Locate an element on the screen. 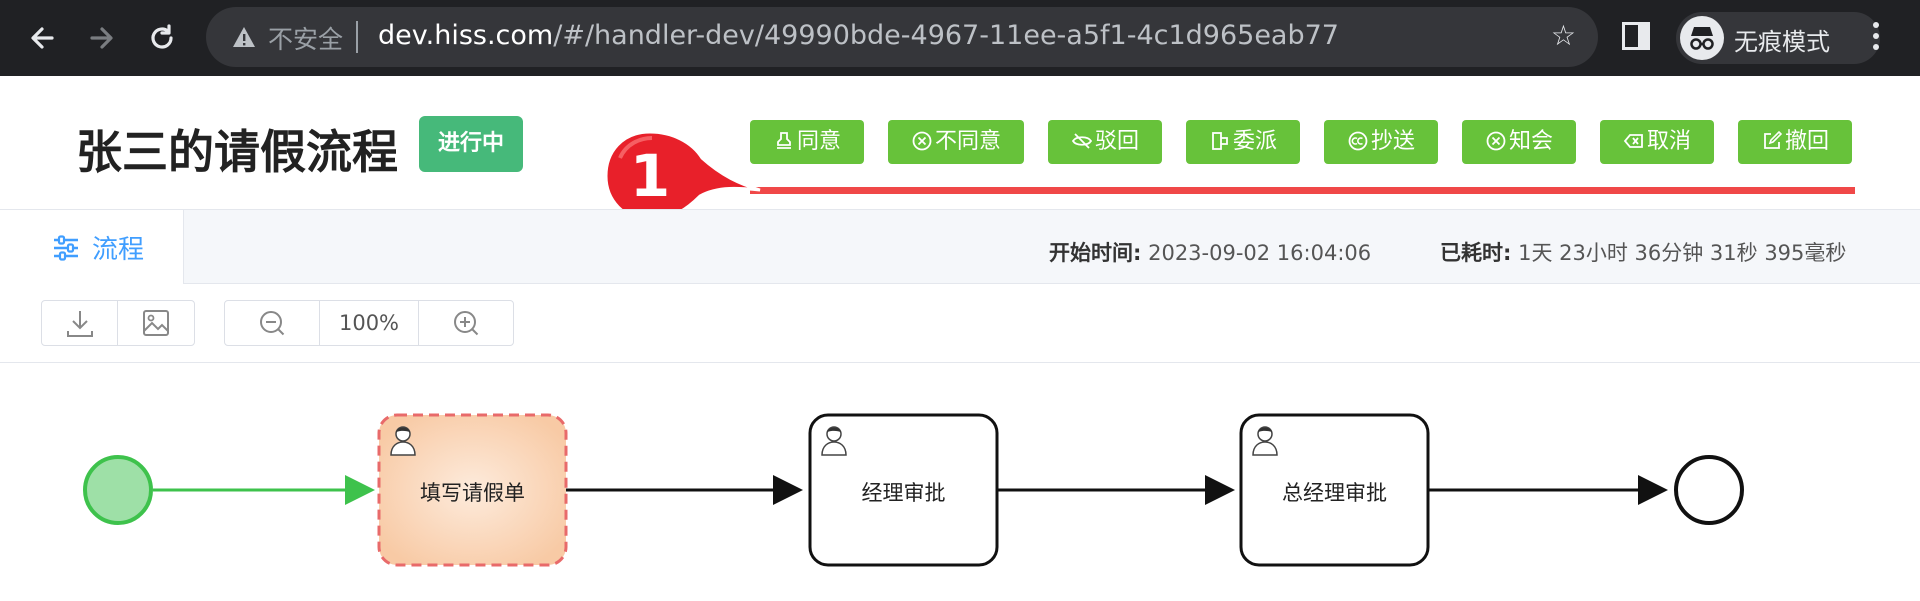 Image resolution: width=1920 pixels, height=601 pixels. download-button is located at coordinates (80, 323).